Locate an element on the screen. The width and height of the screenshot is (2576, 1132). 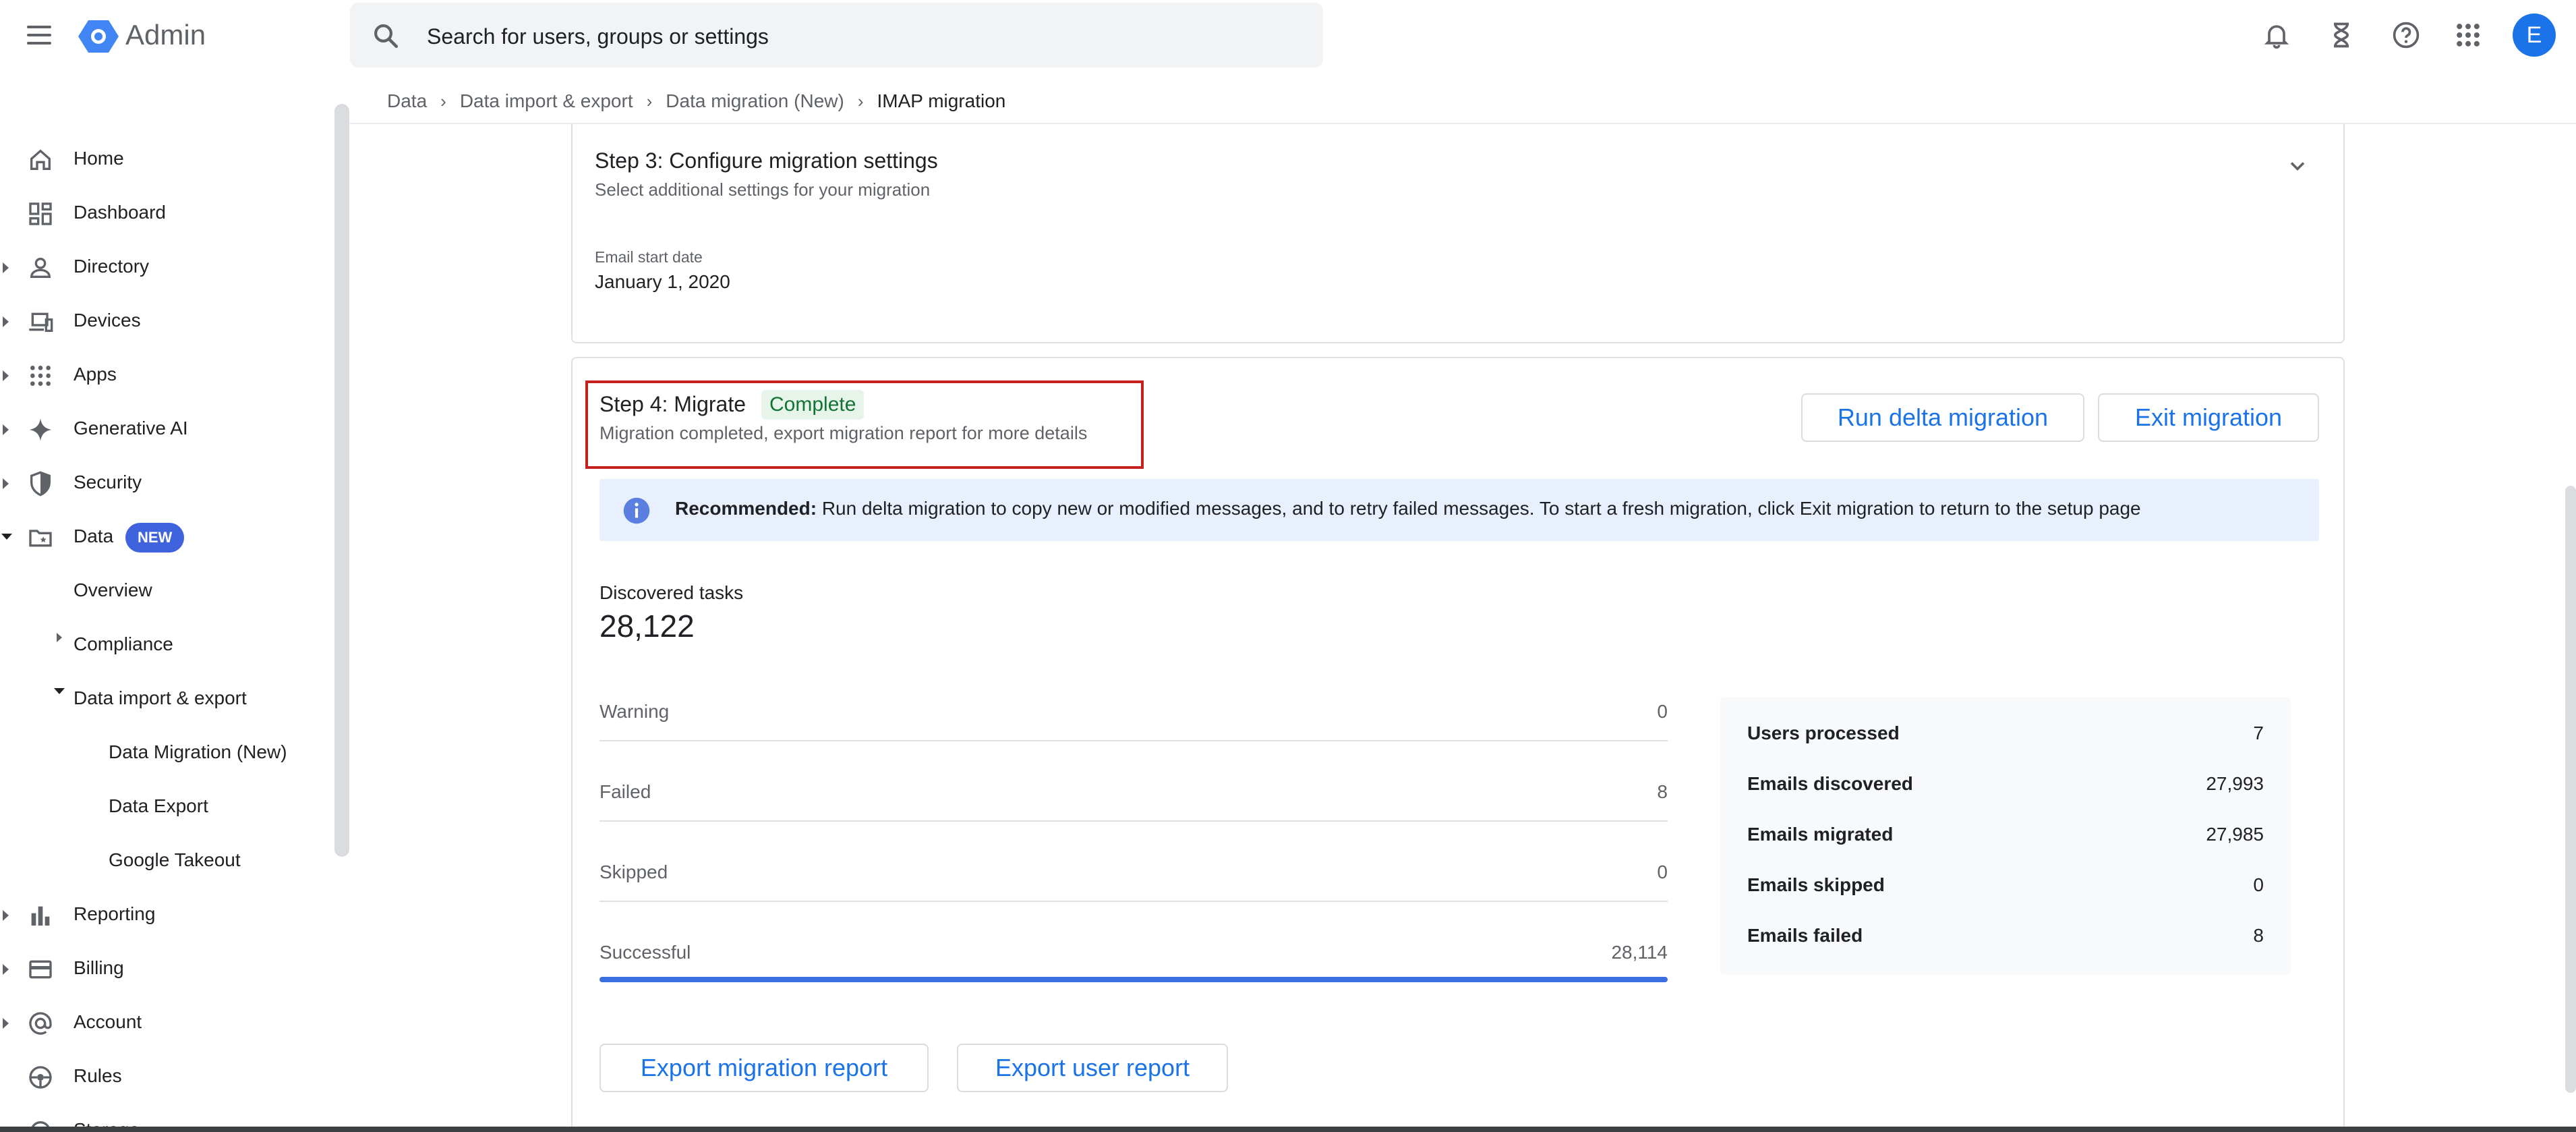
summary-row: Emails migrated 27,985 is located at coordinates (2006, 837).